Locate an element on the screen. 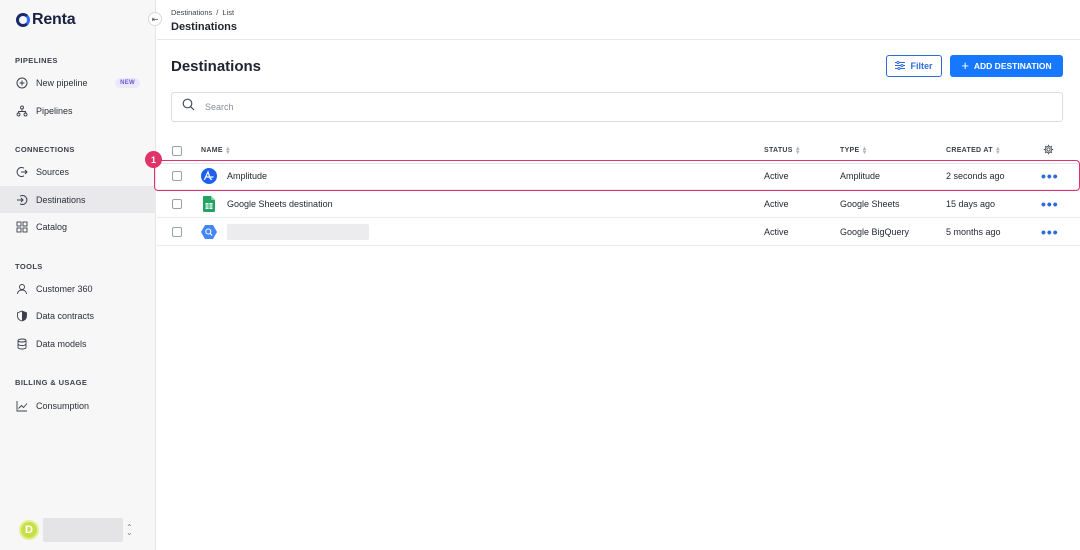 This screenshot has width=1080, height=550. sidebar-item-data-contracts: Data contracts is located at coordinates (78, 315).